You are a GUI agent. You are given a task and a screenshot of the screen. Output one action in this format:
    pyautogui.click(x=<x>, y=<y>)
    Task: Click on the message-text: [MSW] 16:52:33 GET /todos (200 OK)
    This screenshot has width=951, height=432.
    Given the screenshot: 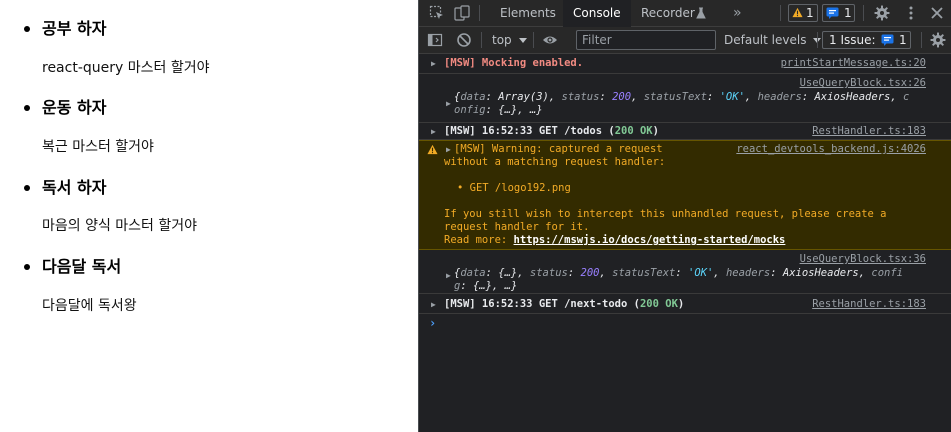 What is the action you would take?
    pyautogui.click(x=551, y=131)
    